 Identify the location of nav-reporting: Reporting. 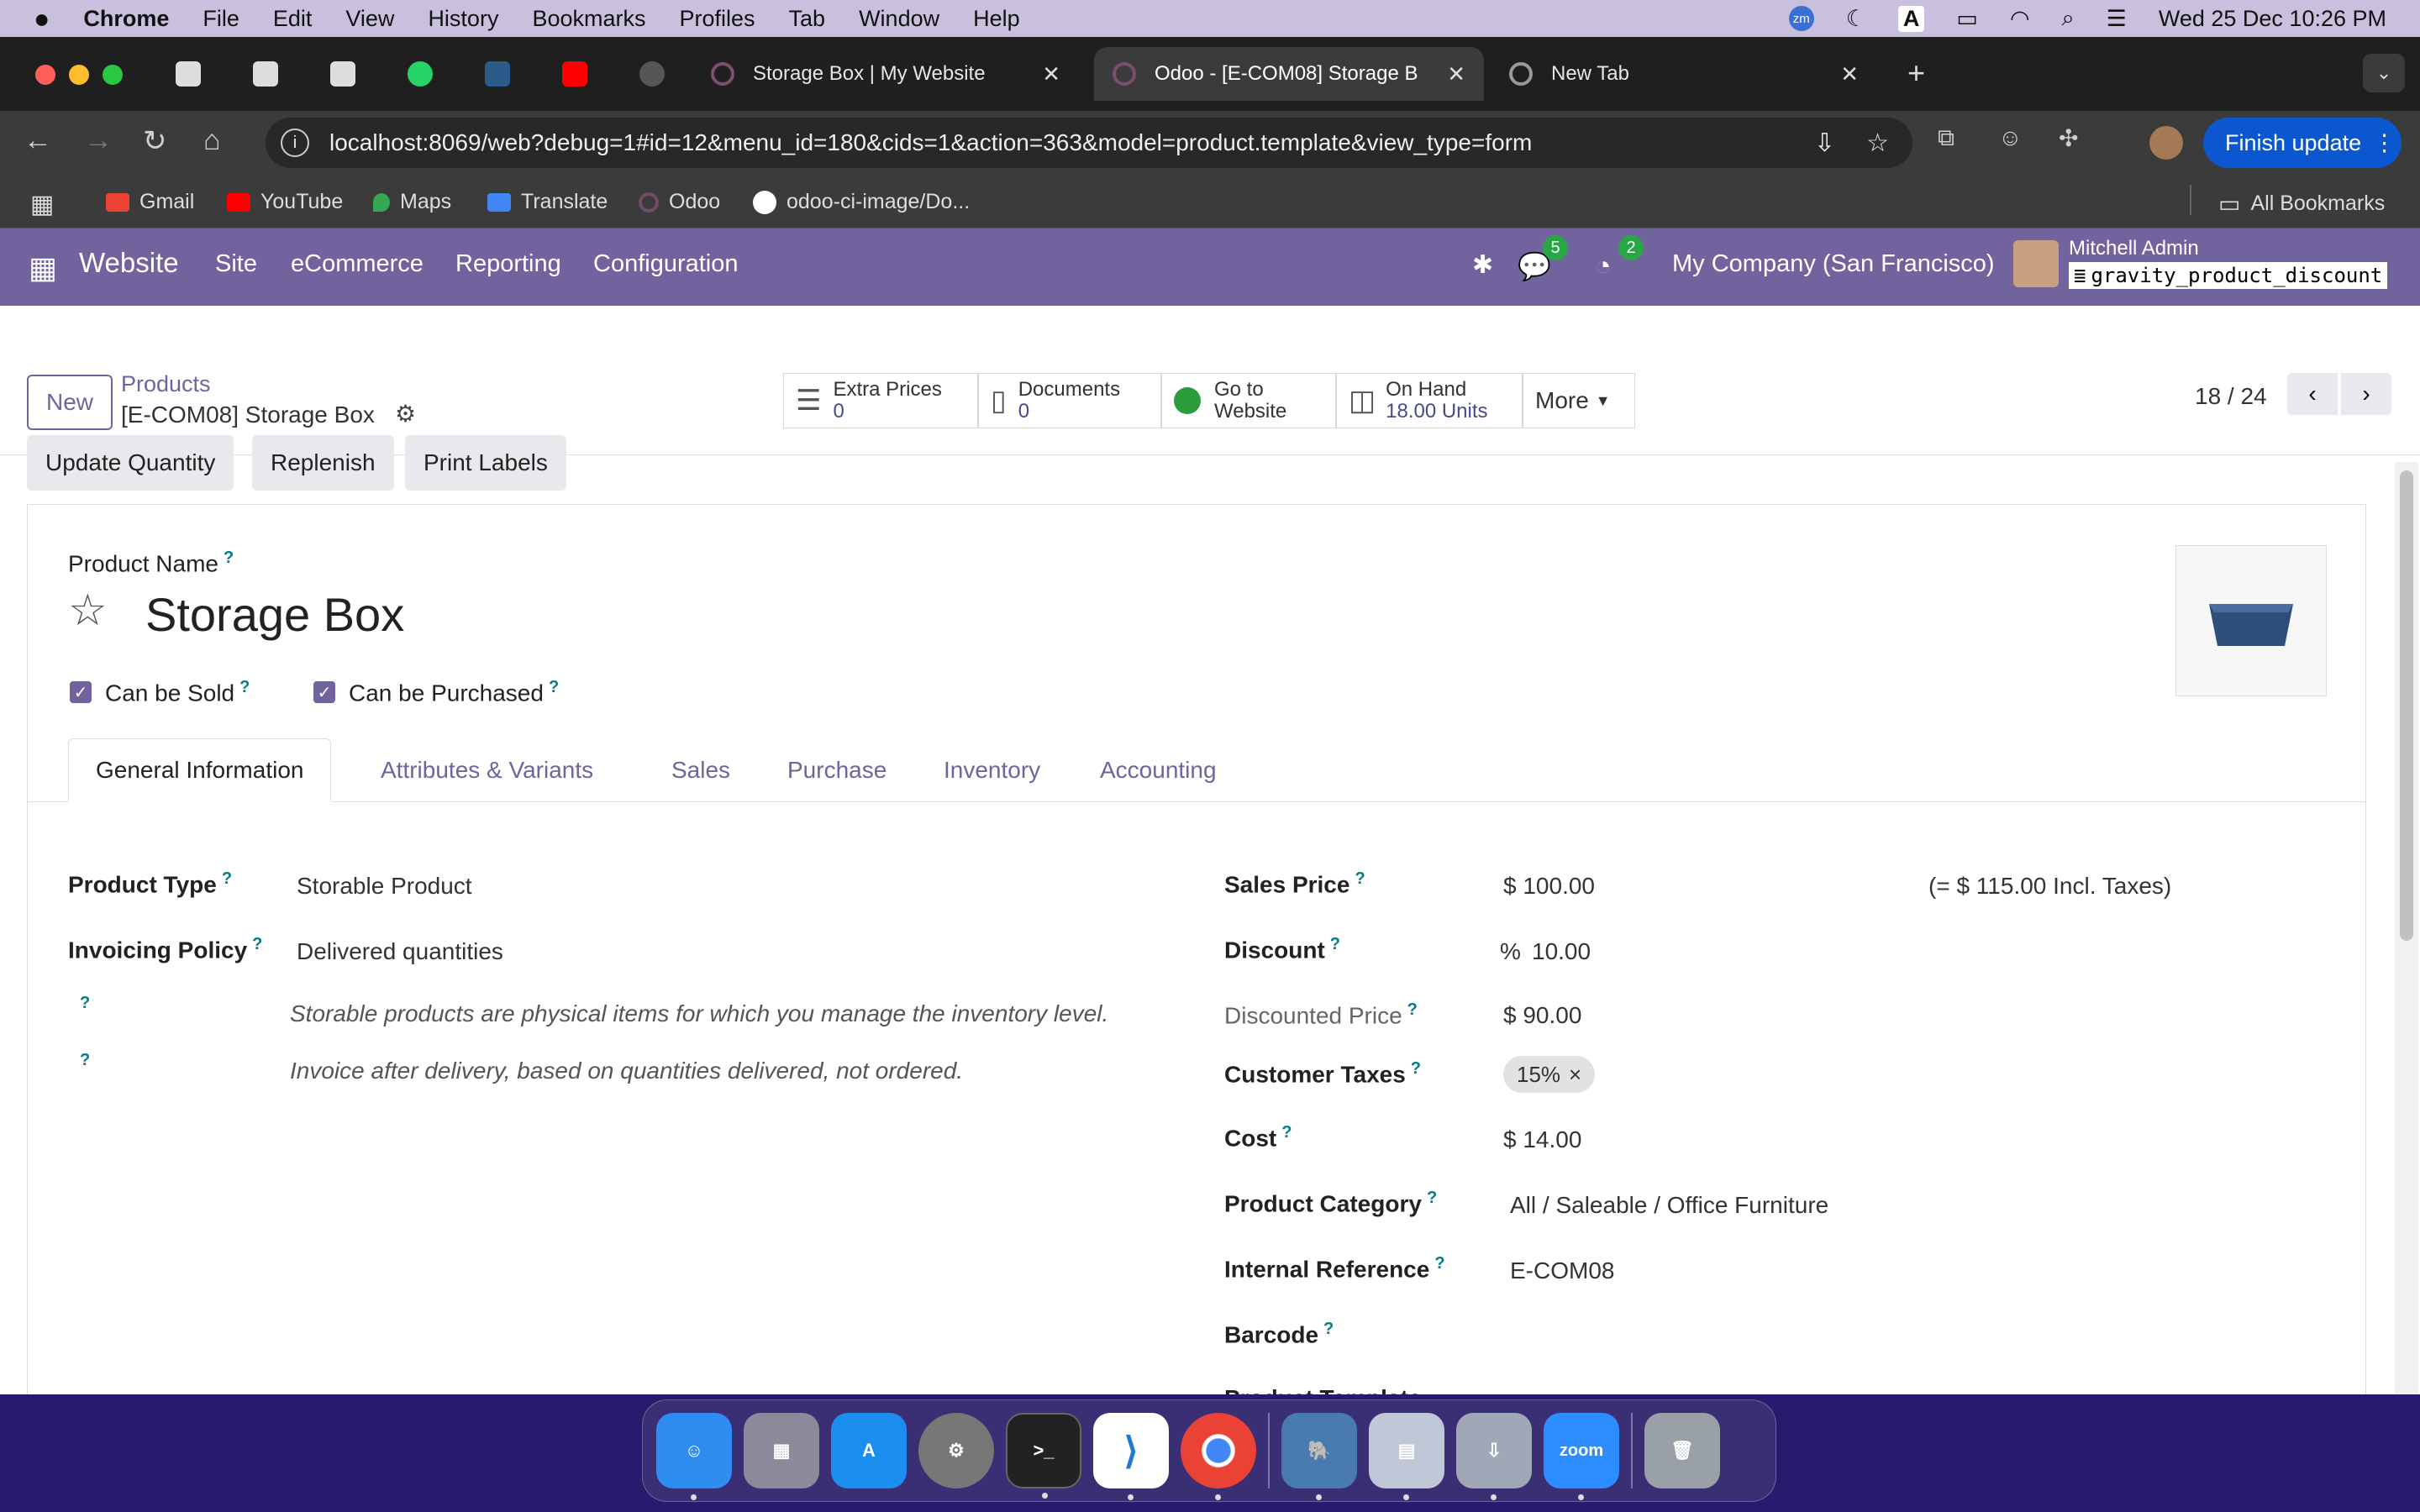
(508, 264).